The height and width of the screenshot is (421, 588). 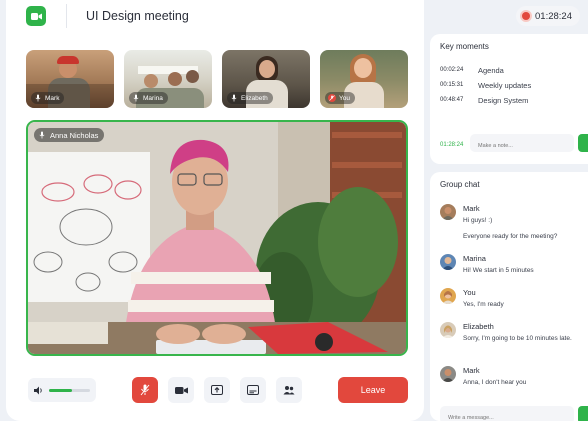 What do you see at coordinates (583, 143) in the screenshot?
I see `add-note-button` at bounding box center [583, 143].